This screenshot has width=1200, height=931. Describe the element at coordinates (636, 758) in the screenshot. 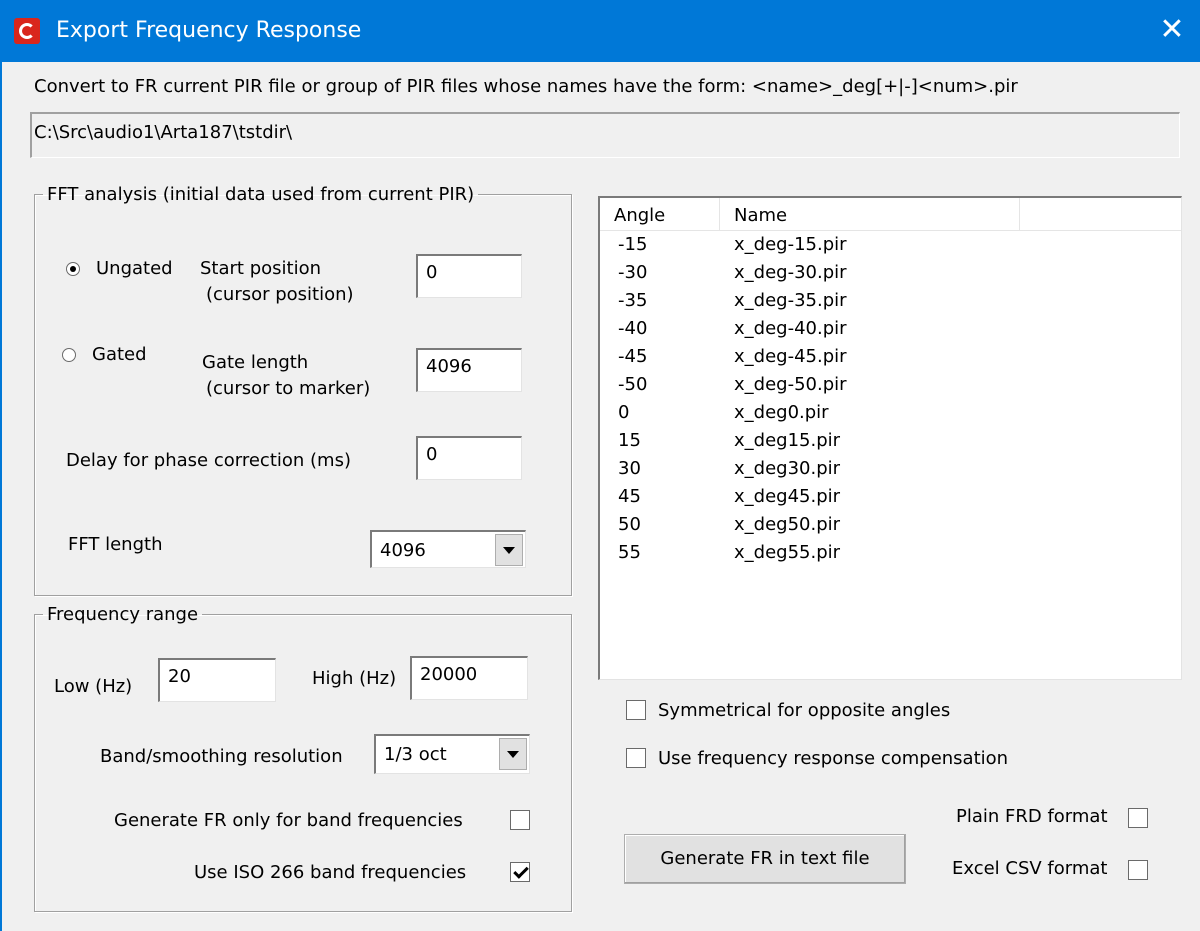

I see `compensation-checkbox` at that location.